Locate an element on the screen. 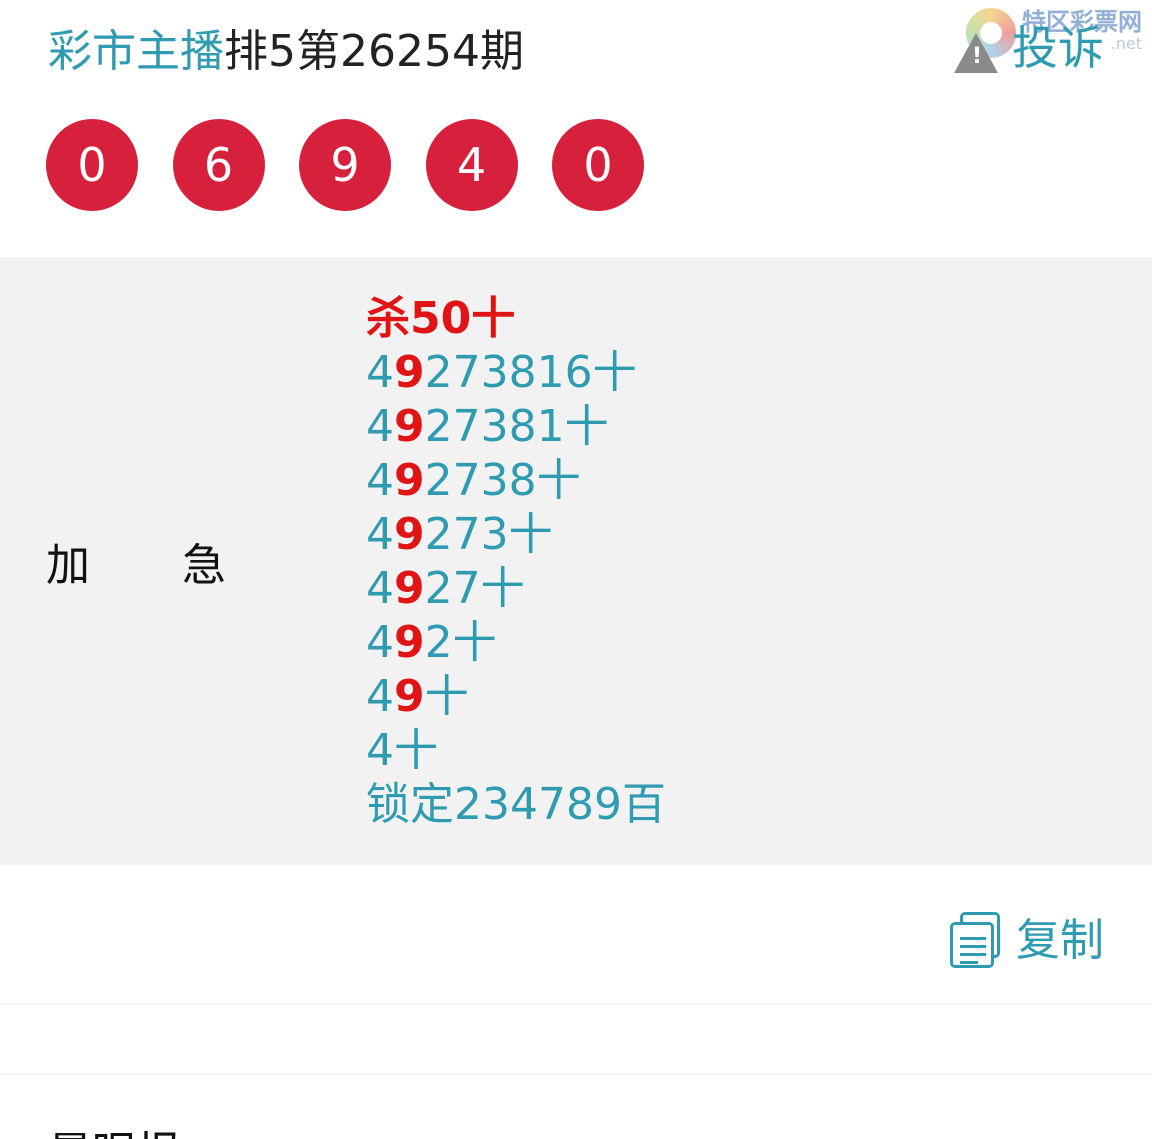  prediction-line: 4927381十 is located at coordinates (516, 427).